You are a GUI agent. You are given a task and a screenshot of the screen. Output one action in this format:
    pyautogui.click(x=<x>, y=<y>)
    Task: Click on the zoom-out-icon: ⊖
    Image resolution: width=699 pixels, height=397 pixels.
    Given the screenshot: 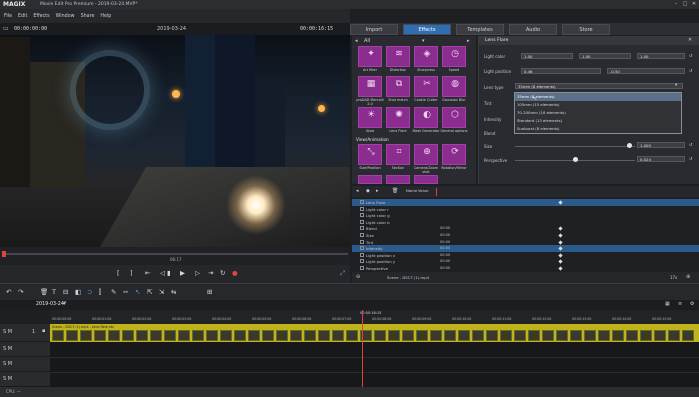 What is the action you would take?
    pyautogui.click(x=358, y=277)
    